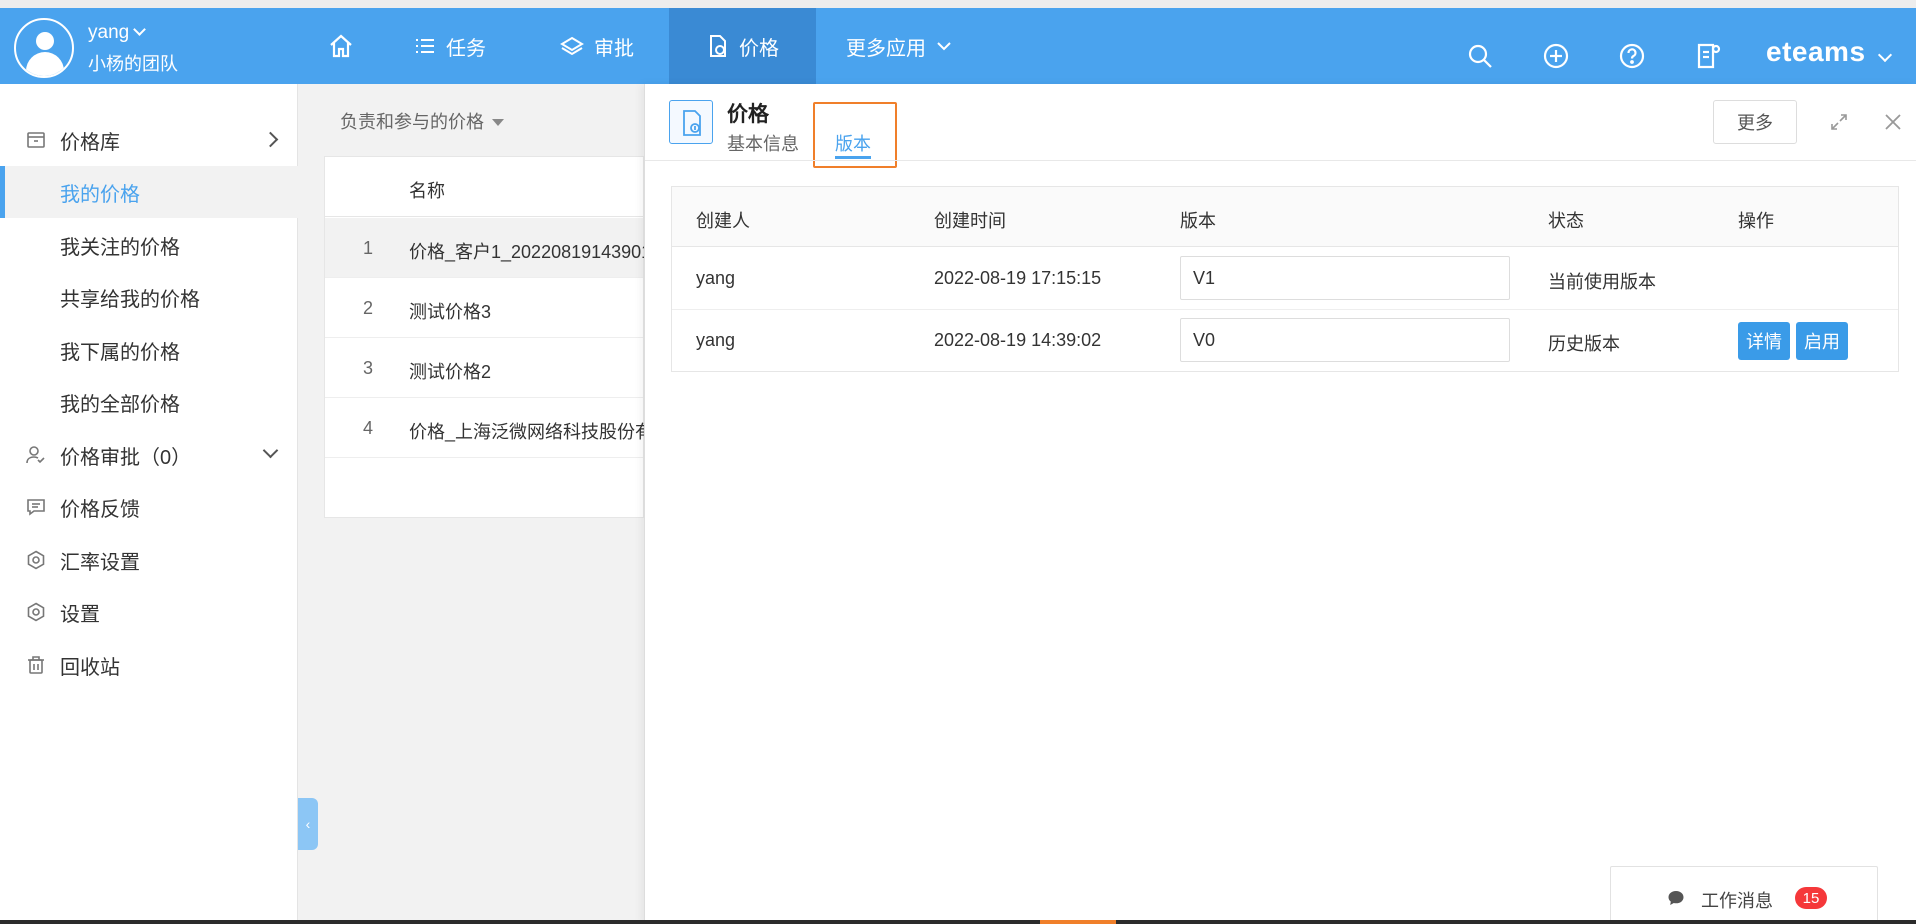  Describe the element at coordinates (1285, 217) in the screenshot. I see `table-header: 创建人 创建时间 版本 状态 操作` at that location.